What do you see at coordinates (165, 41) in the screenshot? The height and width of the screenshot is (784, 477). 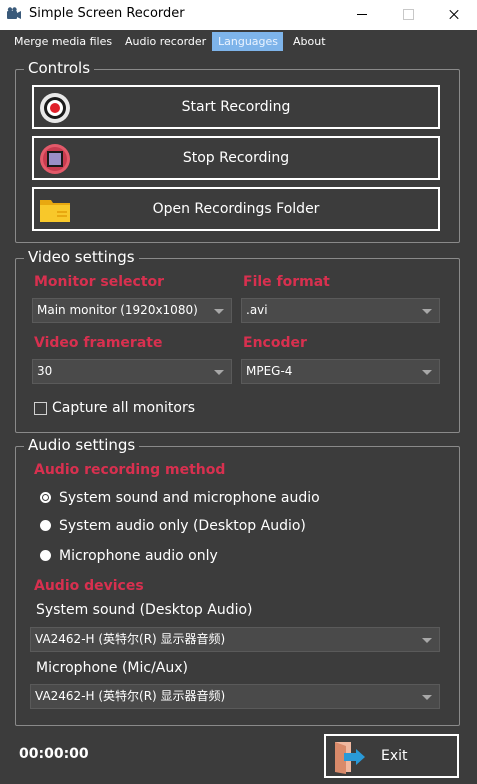 I see `menu-audio-recorder: Audio recorder` at bounding box center [165, 41].